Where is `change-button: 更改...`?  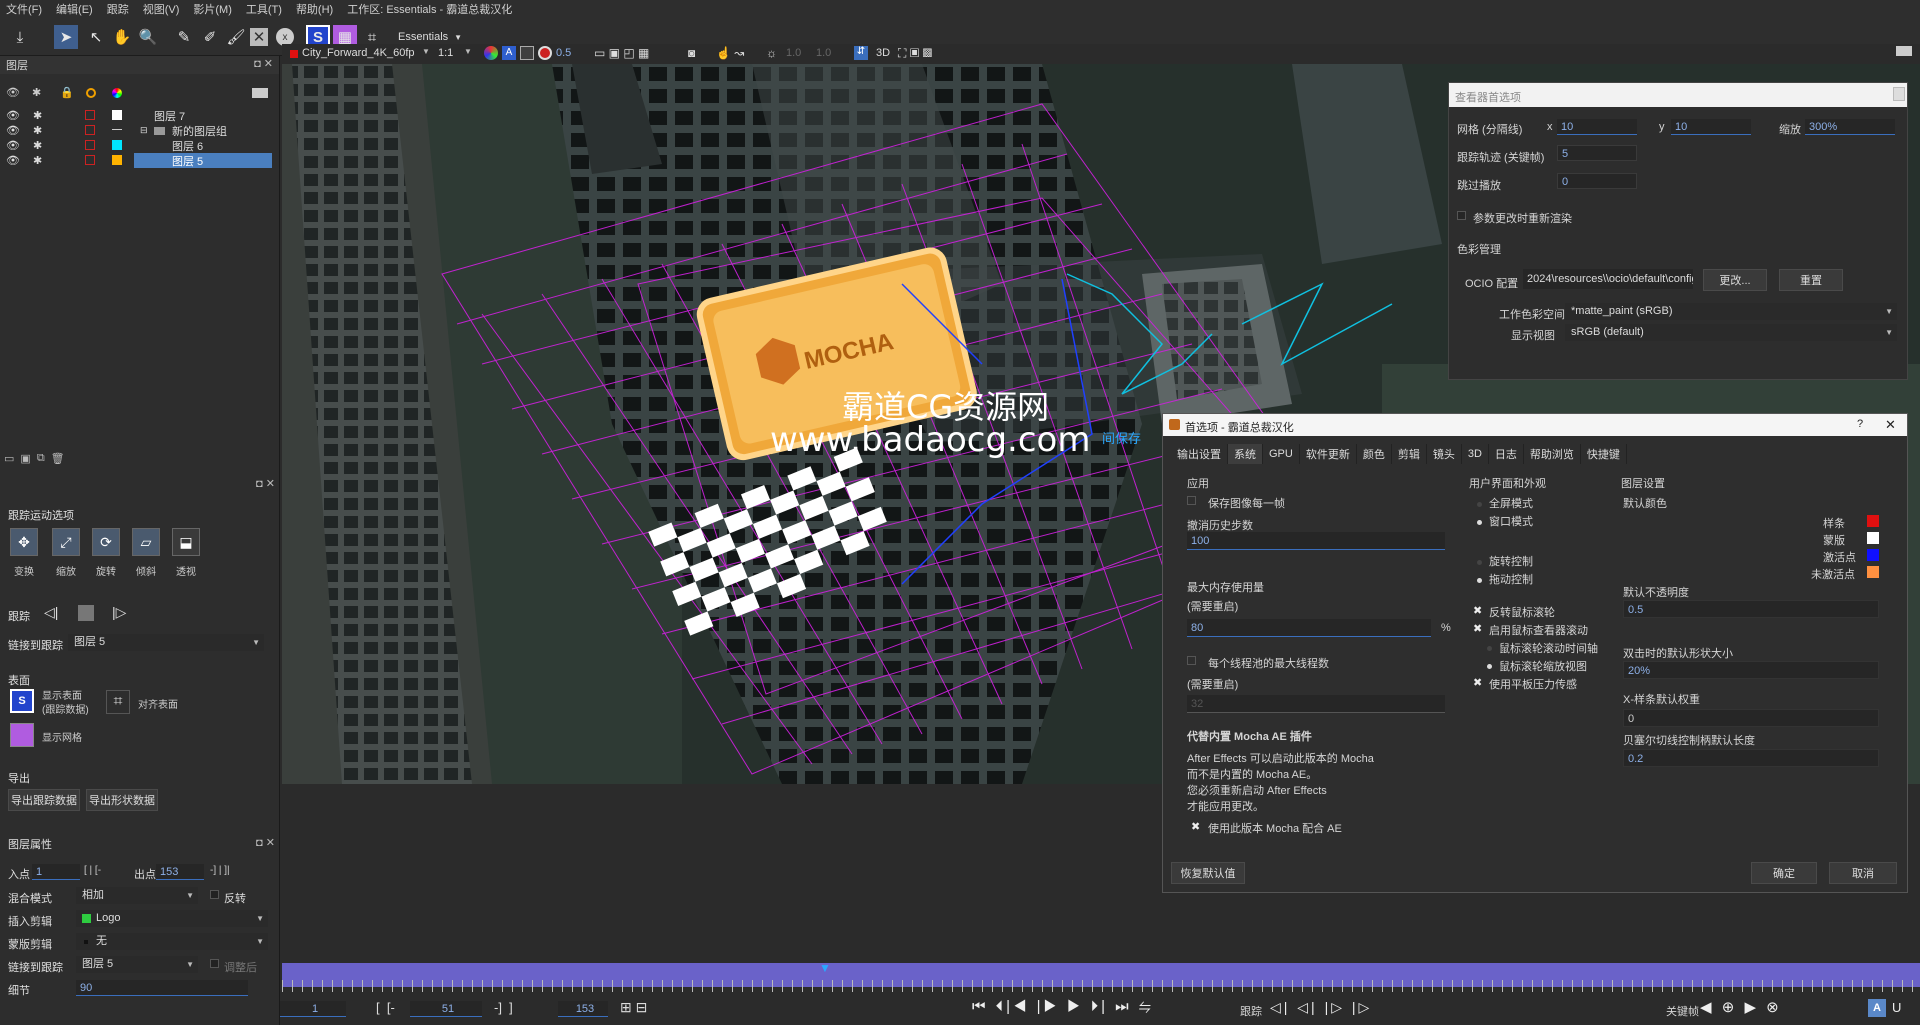 change-button: 更改... is located at coordinates (1735, 280).